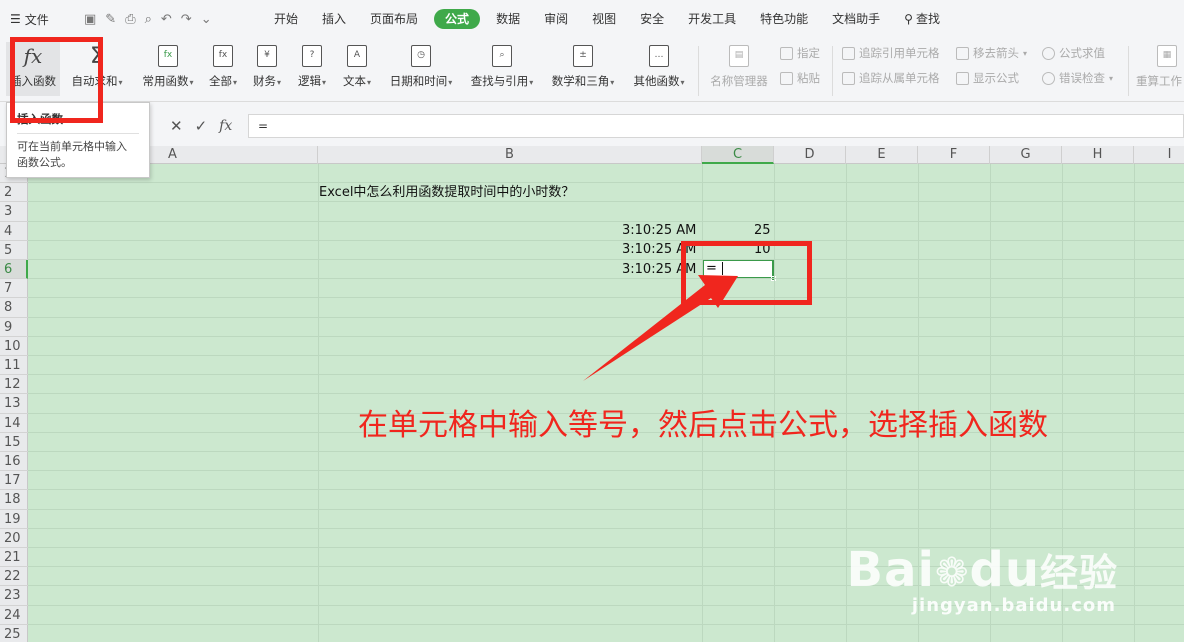 This screenshot has width=1184, height=642. Describe the element at coordinates (510, 155) in the screenshot. I see `column-header-b: B` at that location.